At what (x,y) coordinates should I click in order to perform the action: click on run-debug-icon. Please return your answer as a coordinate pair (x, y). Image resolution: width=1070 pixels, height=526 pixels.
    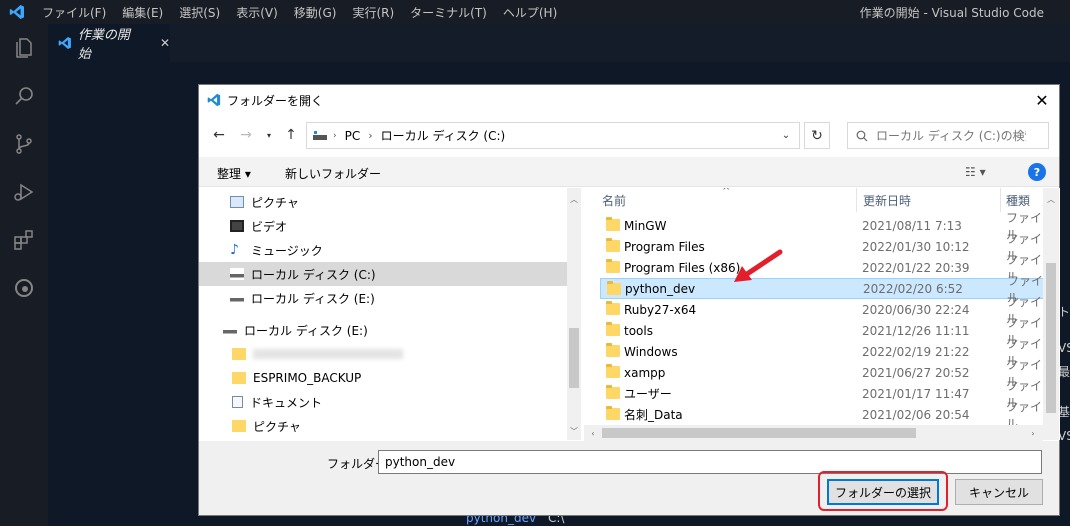
    Looking at the image, I should click on (24, 192).